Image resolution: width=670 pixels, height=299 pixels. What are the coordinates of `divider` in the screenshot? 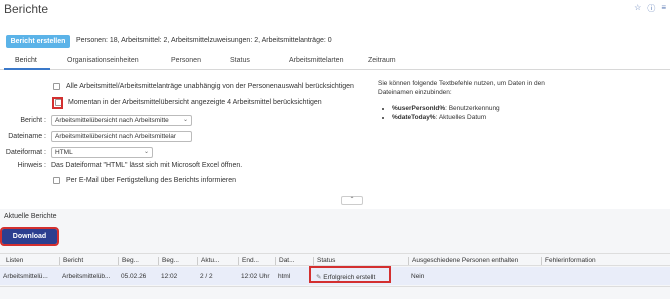 It's located at (335, 286).